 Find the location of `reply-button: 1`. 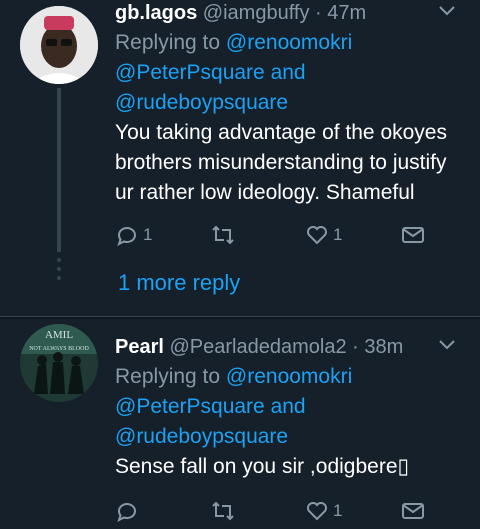

reply-button: 1 is located at coordinates (133, 235).